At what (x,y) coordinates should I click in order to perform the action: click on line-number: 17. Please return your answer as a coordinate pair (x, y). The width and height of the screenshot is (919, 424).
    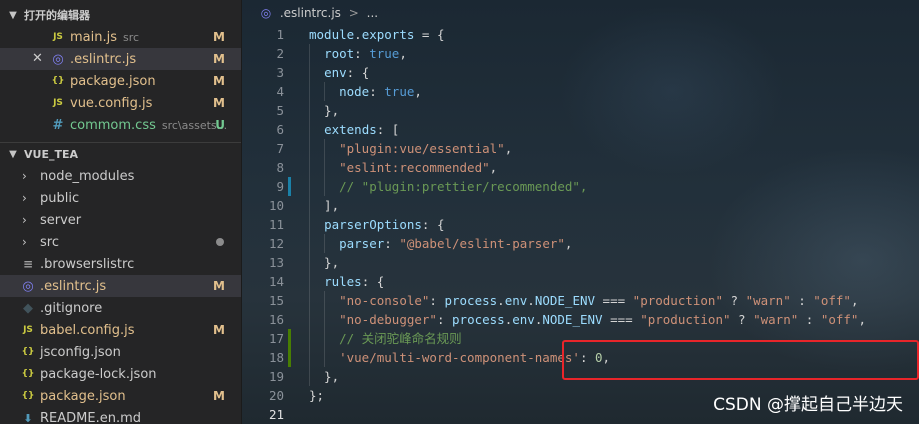
    Looking at the image, I should click on (276, 338).